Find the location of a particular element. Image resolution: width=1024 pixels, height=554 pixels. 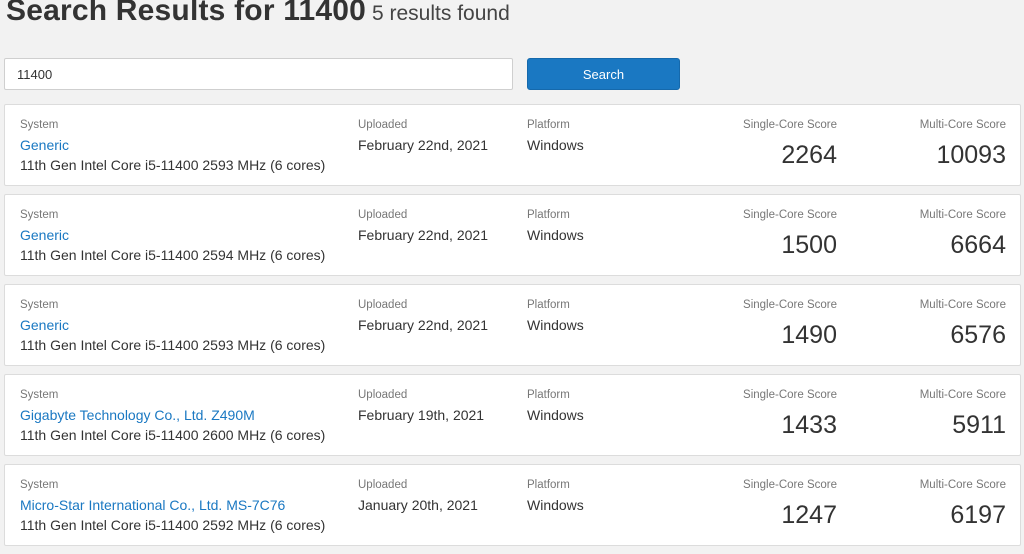

single-core-score: 1490 is located at coordinates (809, 335).